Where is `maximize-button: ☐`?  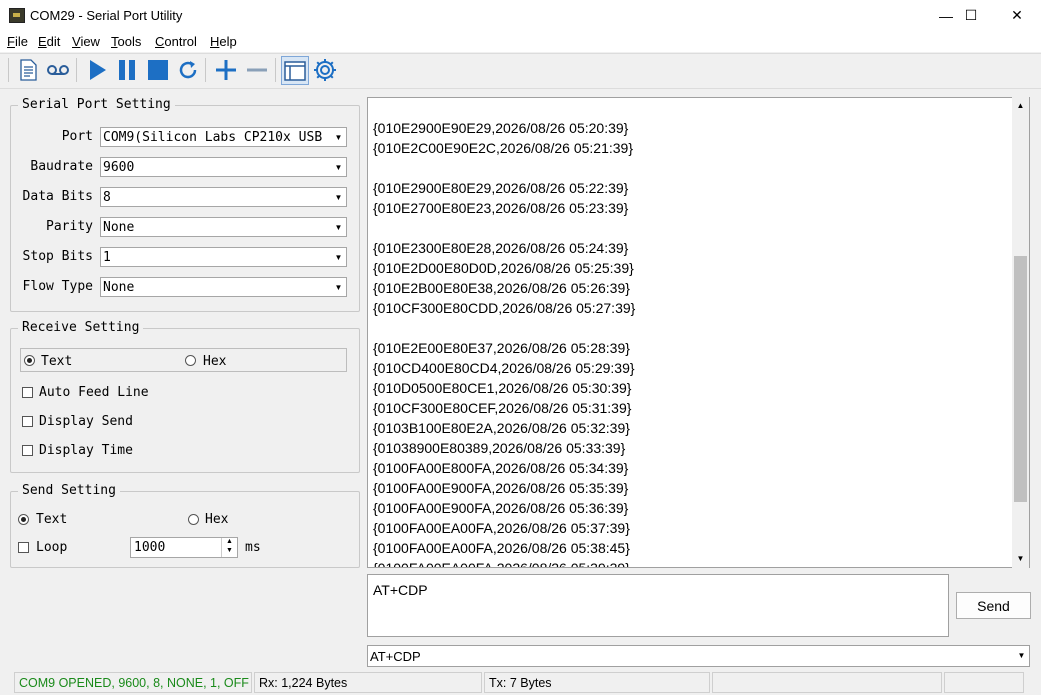 maximize-button: ☐ is located at coordinates (971, 15).